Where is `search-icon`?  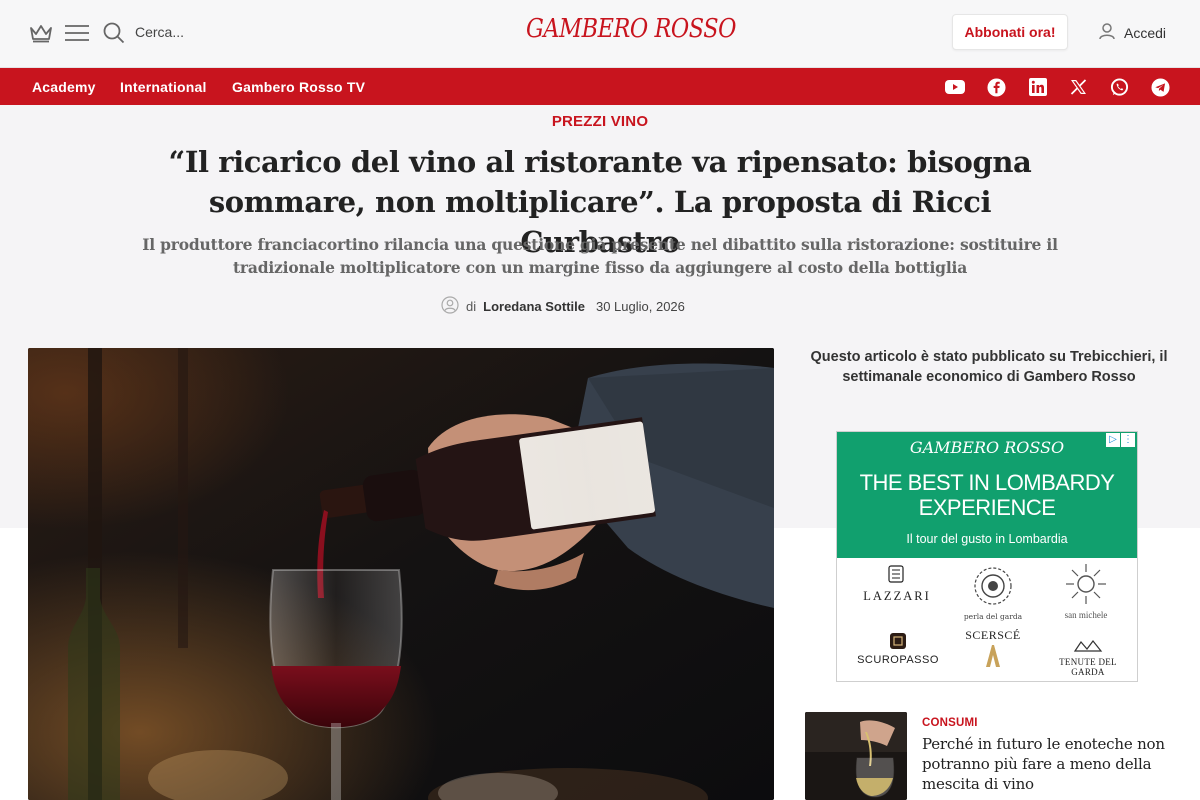 search-icon is located at coordinates (114, 33).